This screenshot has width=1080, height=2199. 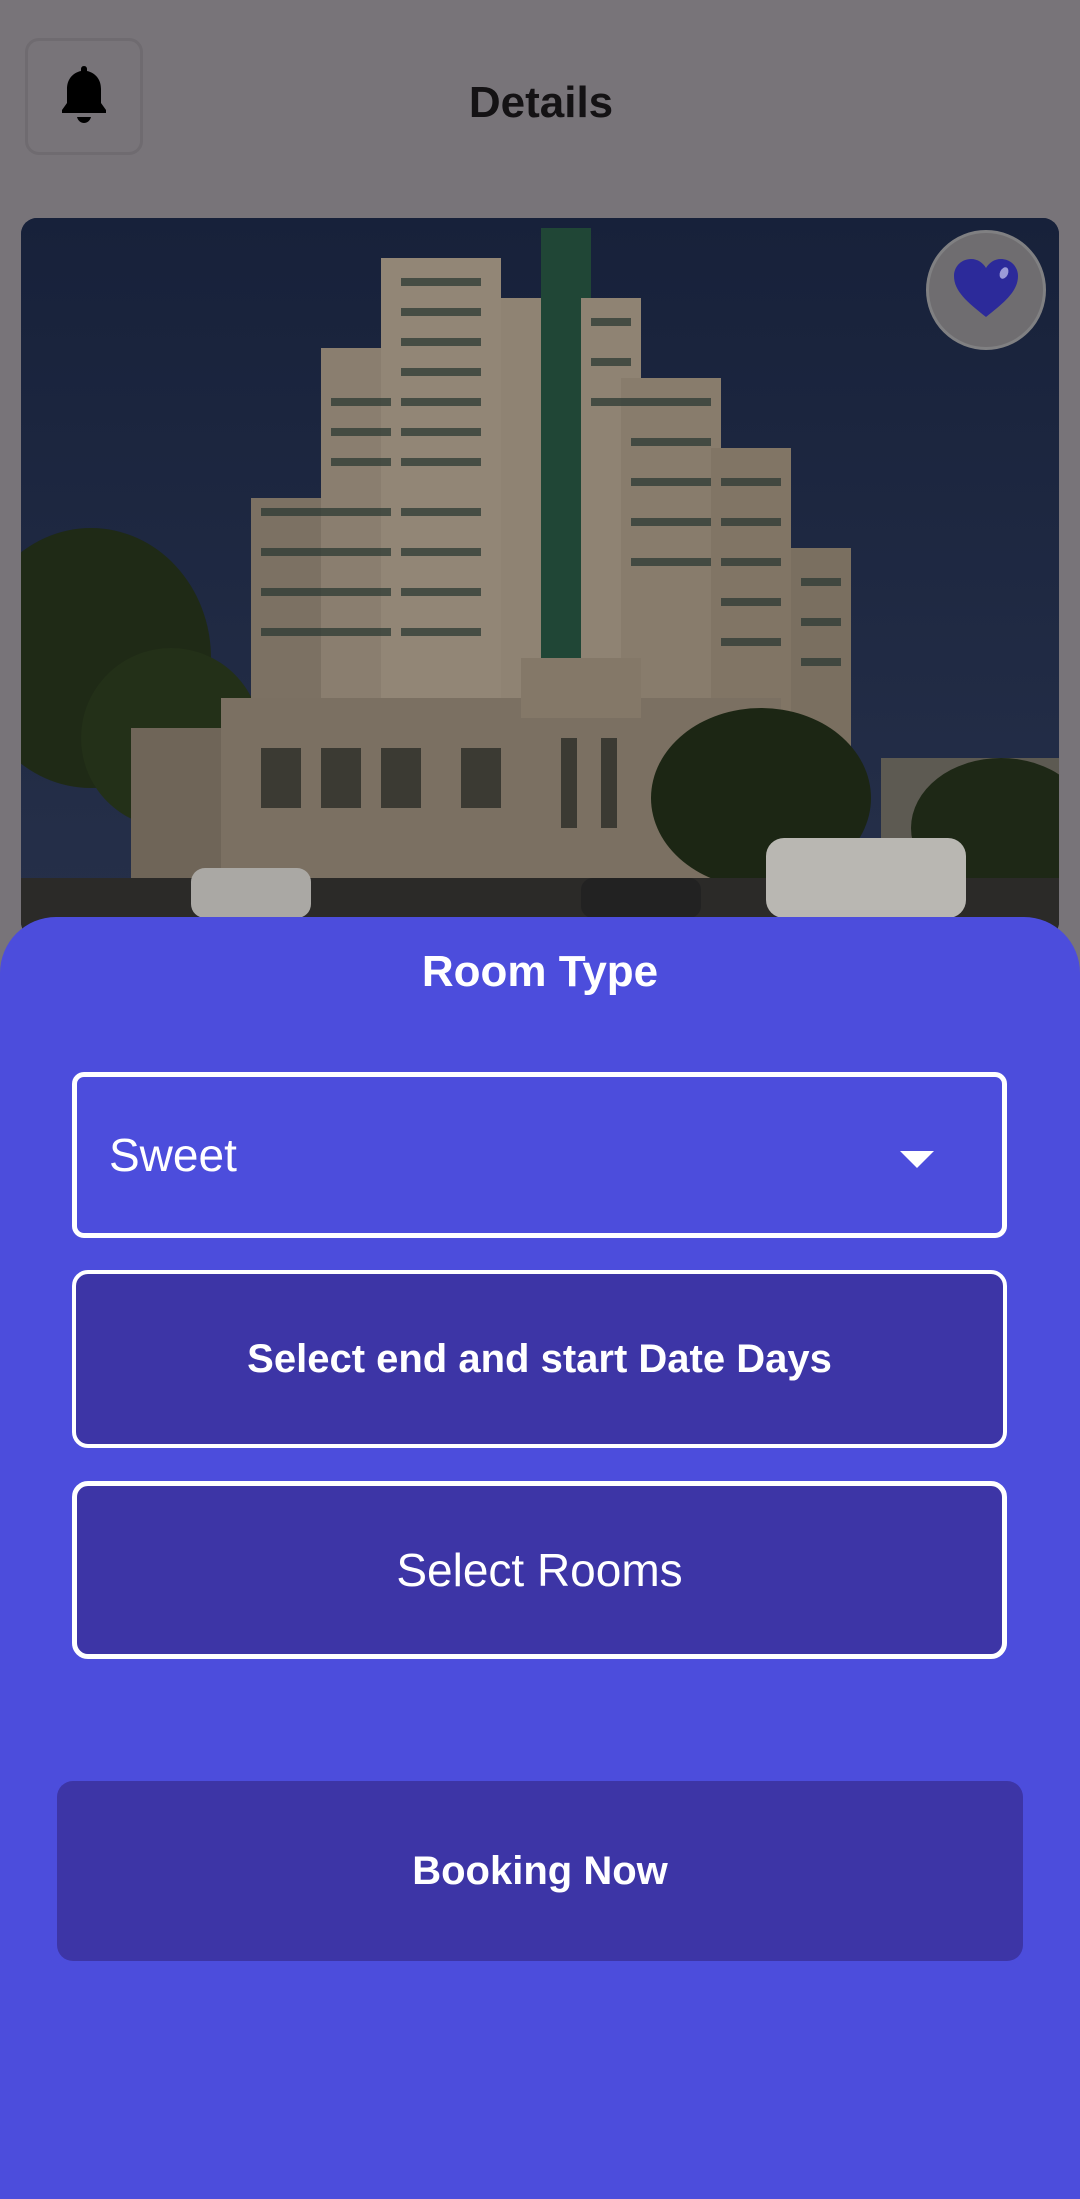 I want to click on heart-icon, so click(x=986, y=290).